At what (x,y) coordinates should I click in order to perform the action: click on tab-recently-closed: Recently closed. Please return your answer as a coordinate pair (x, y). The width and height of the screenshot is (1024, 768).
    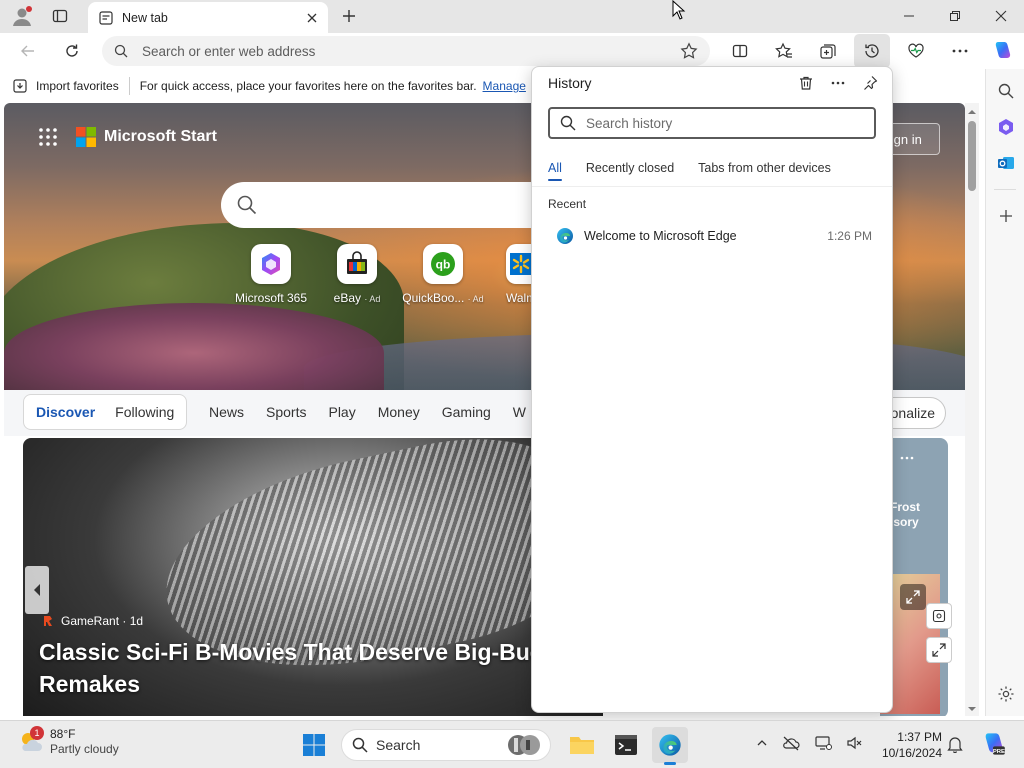
    Looking at the image, I should click on (630, 168).